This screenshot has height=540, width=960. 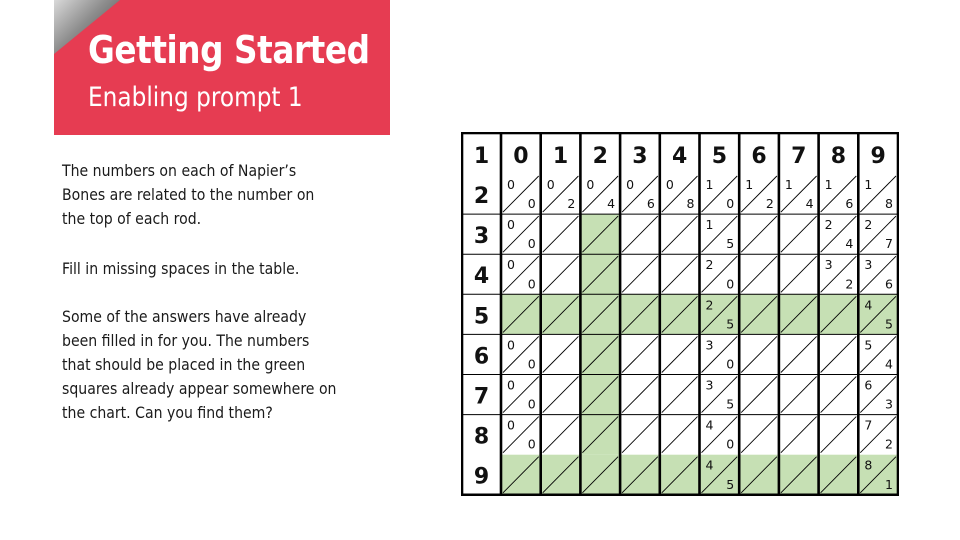 What do you see at coordinates (560, 156) in the screenshot?
I see `rod-header: 1` at bounding box center [560, 156].